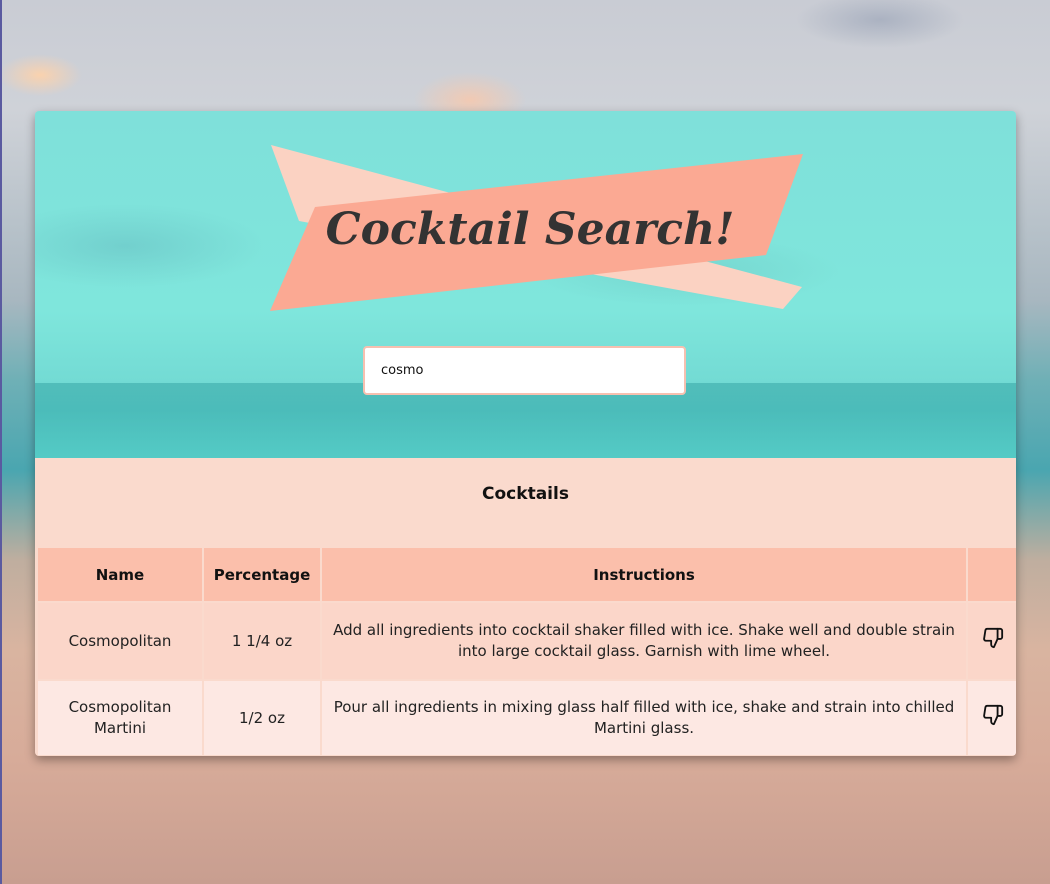  I want to click on search-input, so click(524, 370).